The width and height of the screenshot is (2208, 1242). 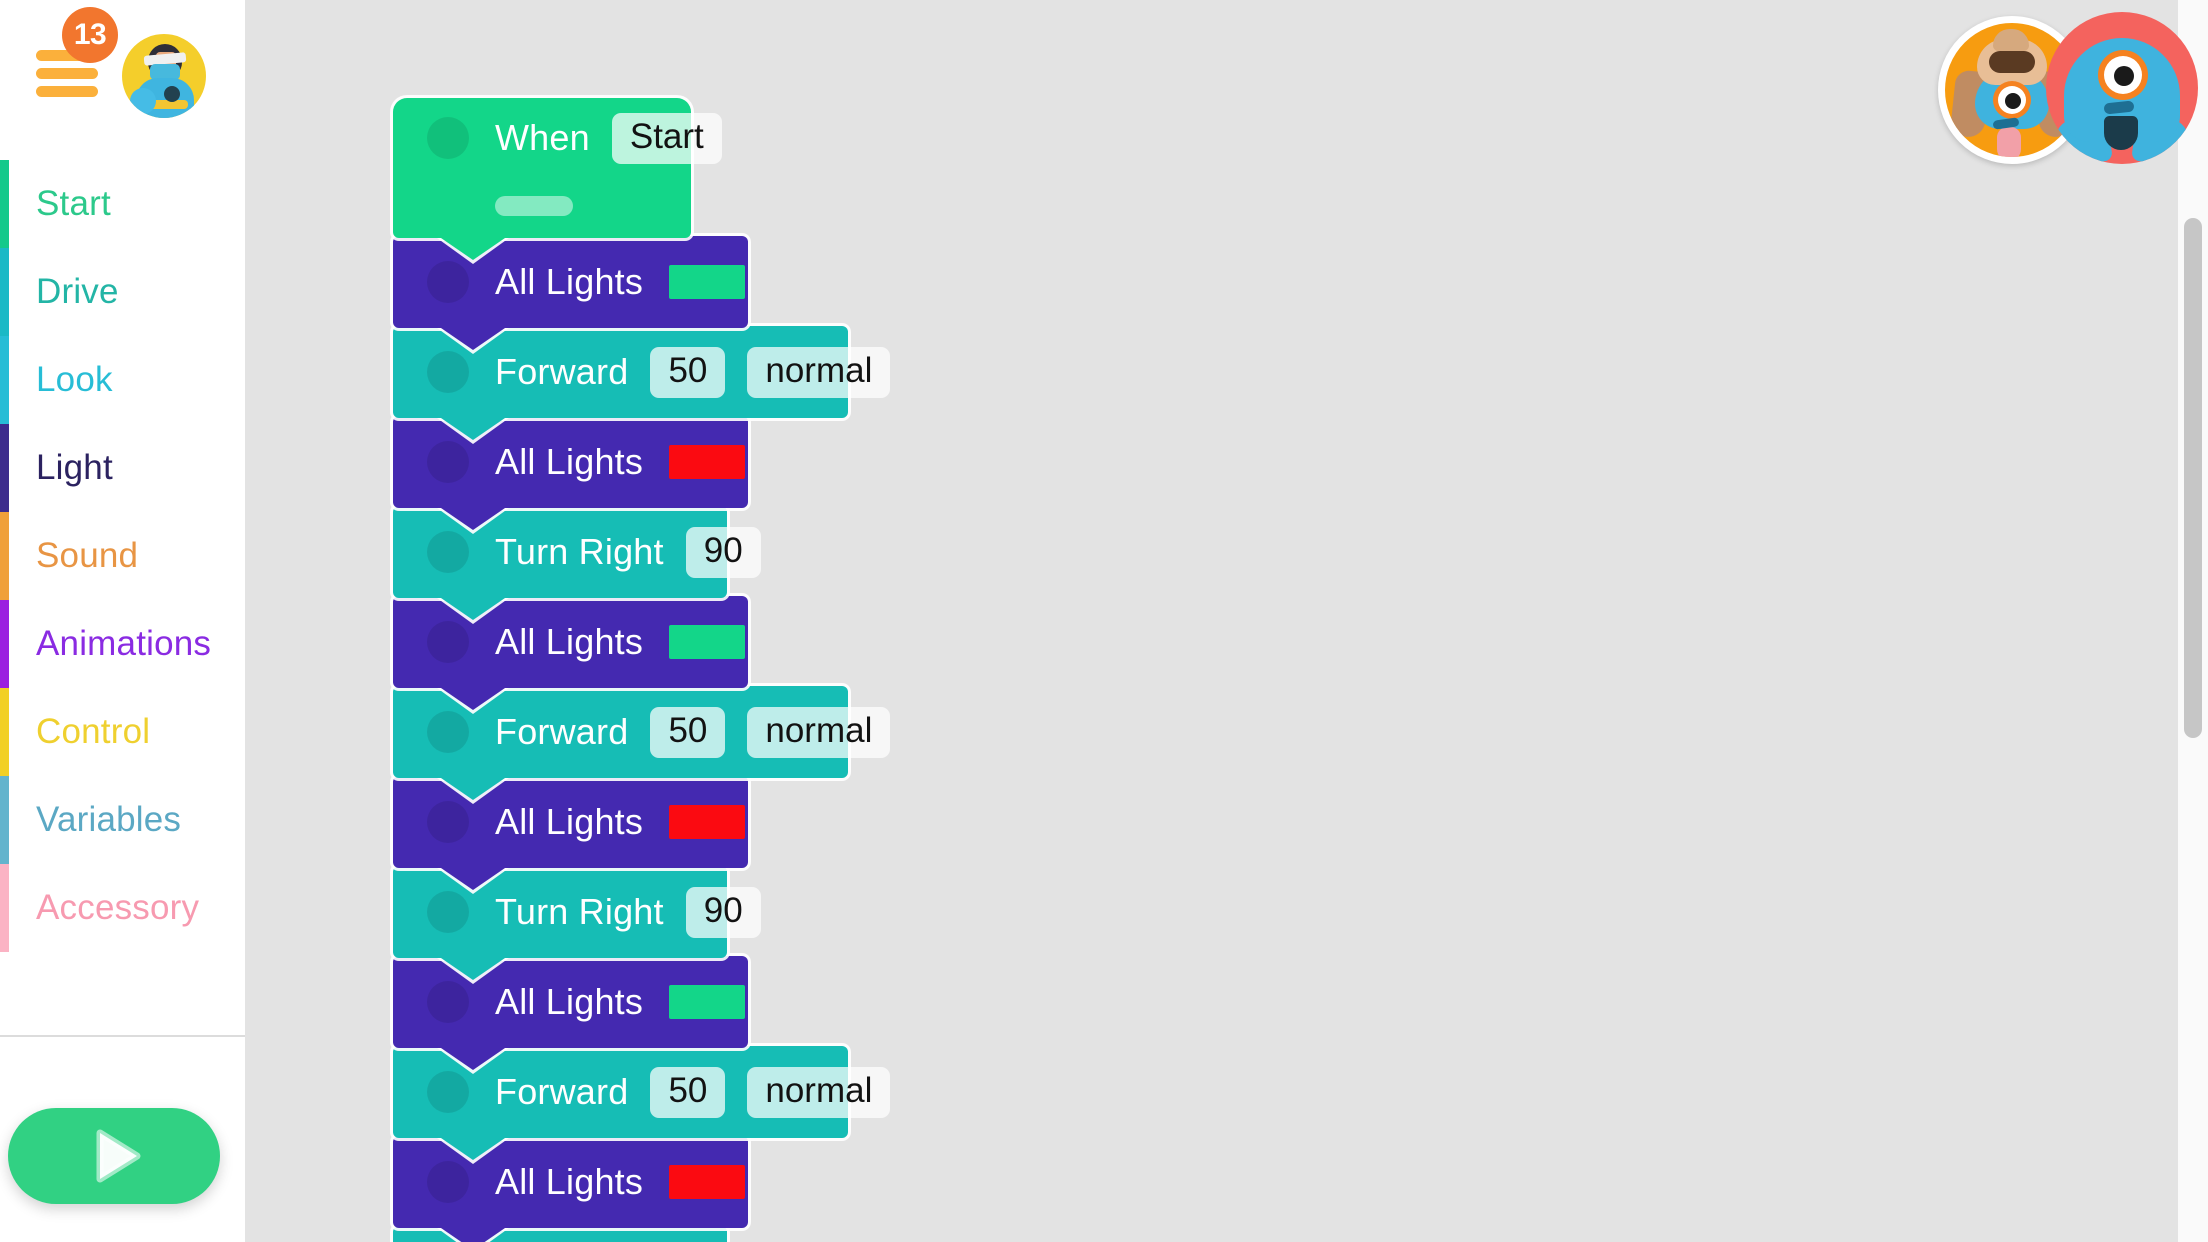 I want to click on vertical-scrollbar-thumb, so click(x=2193, y=478).